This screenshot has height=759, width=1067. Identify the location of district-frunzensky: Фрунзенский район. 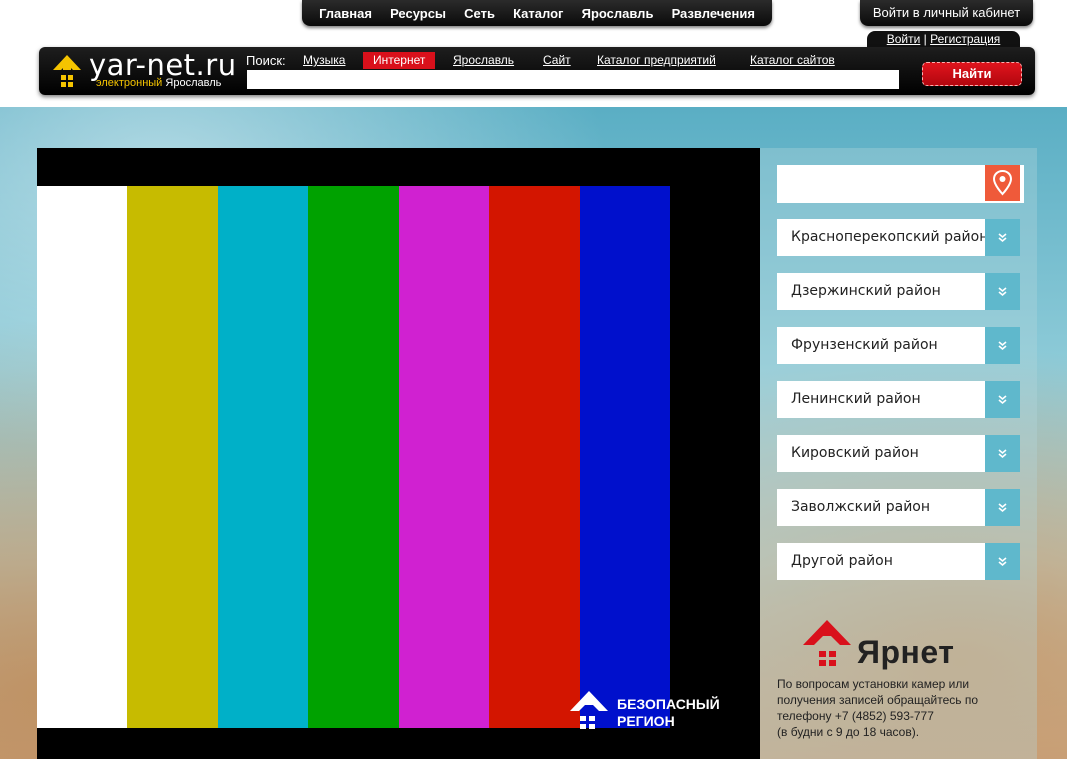
(898, 345).